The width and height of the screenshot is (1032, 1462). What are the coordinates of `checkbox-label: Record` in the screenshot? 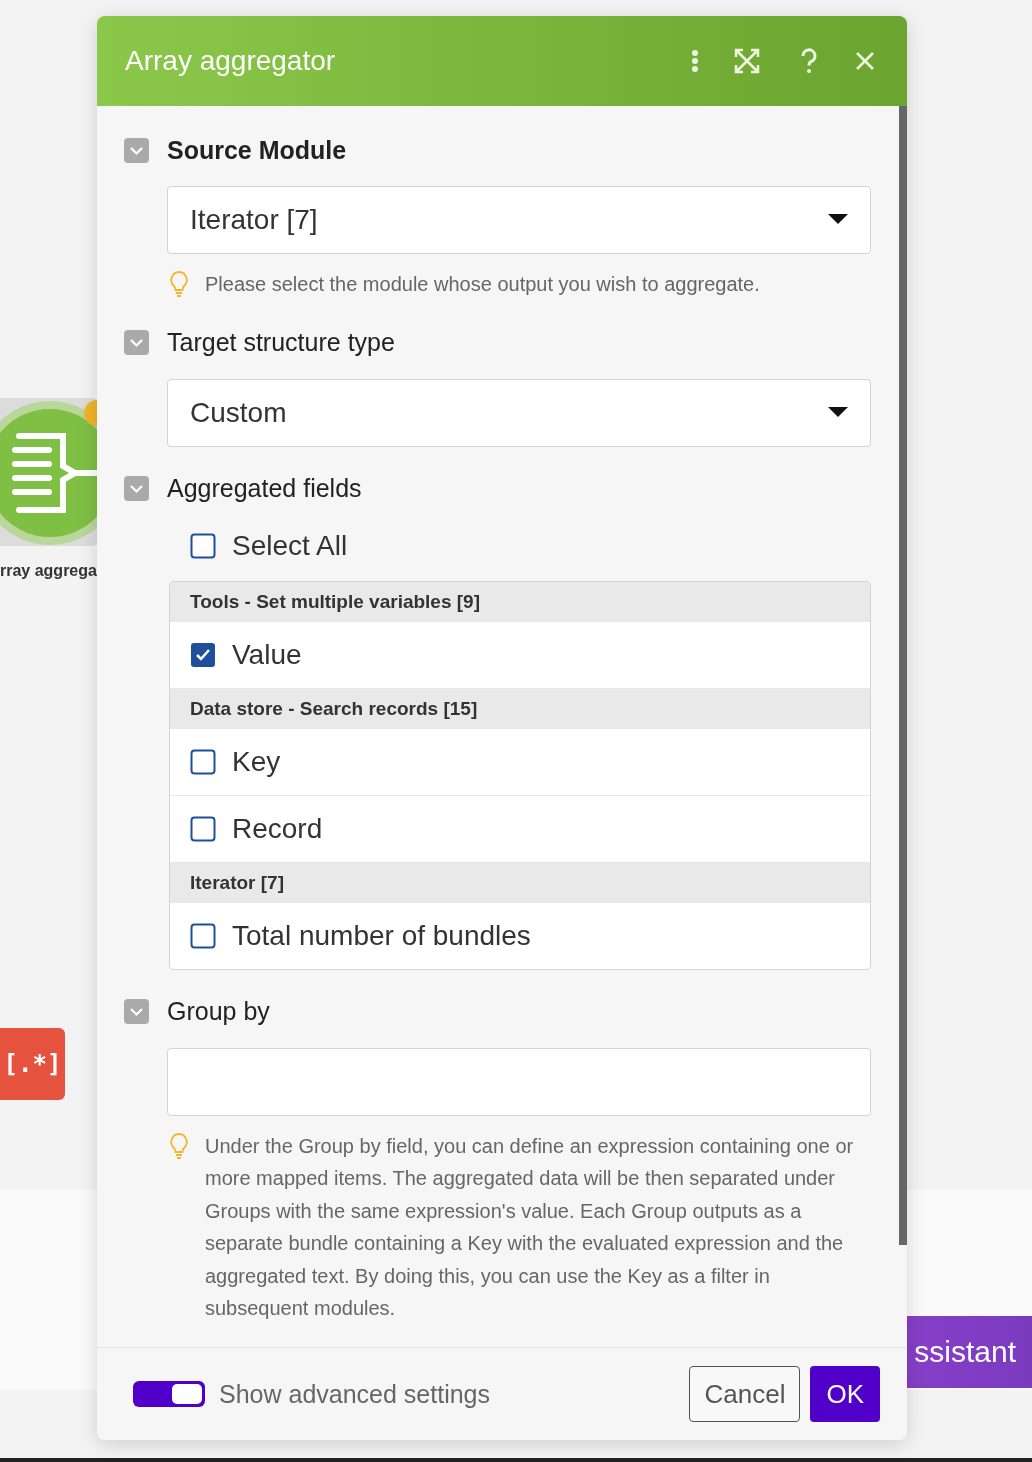 It's located at (277, 828).